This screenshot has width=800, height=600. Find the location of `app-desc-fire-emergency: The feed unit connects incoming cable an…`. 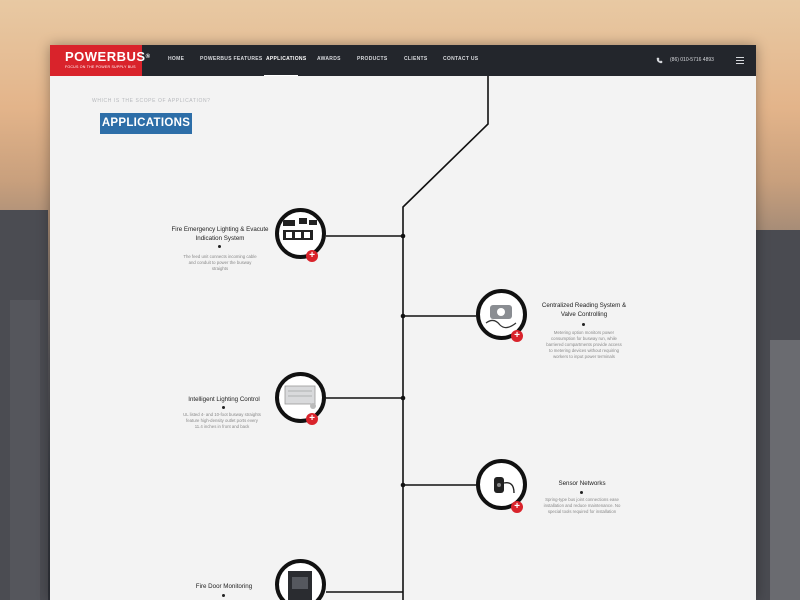

app-desc-fire-emergency: The feed unit connects incoming cable an… is located at coordinates (220, 262).